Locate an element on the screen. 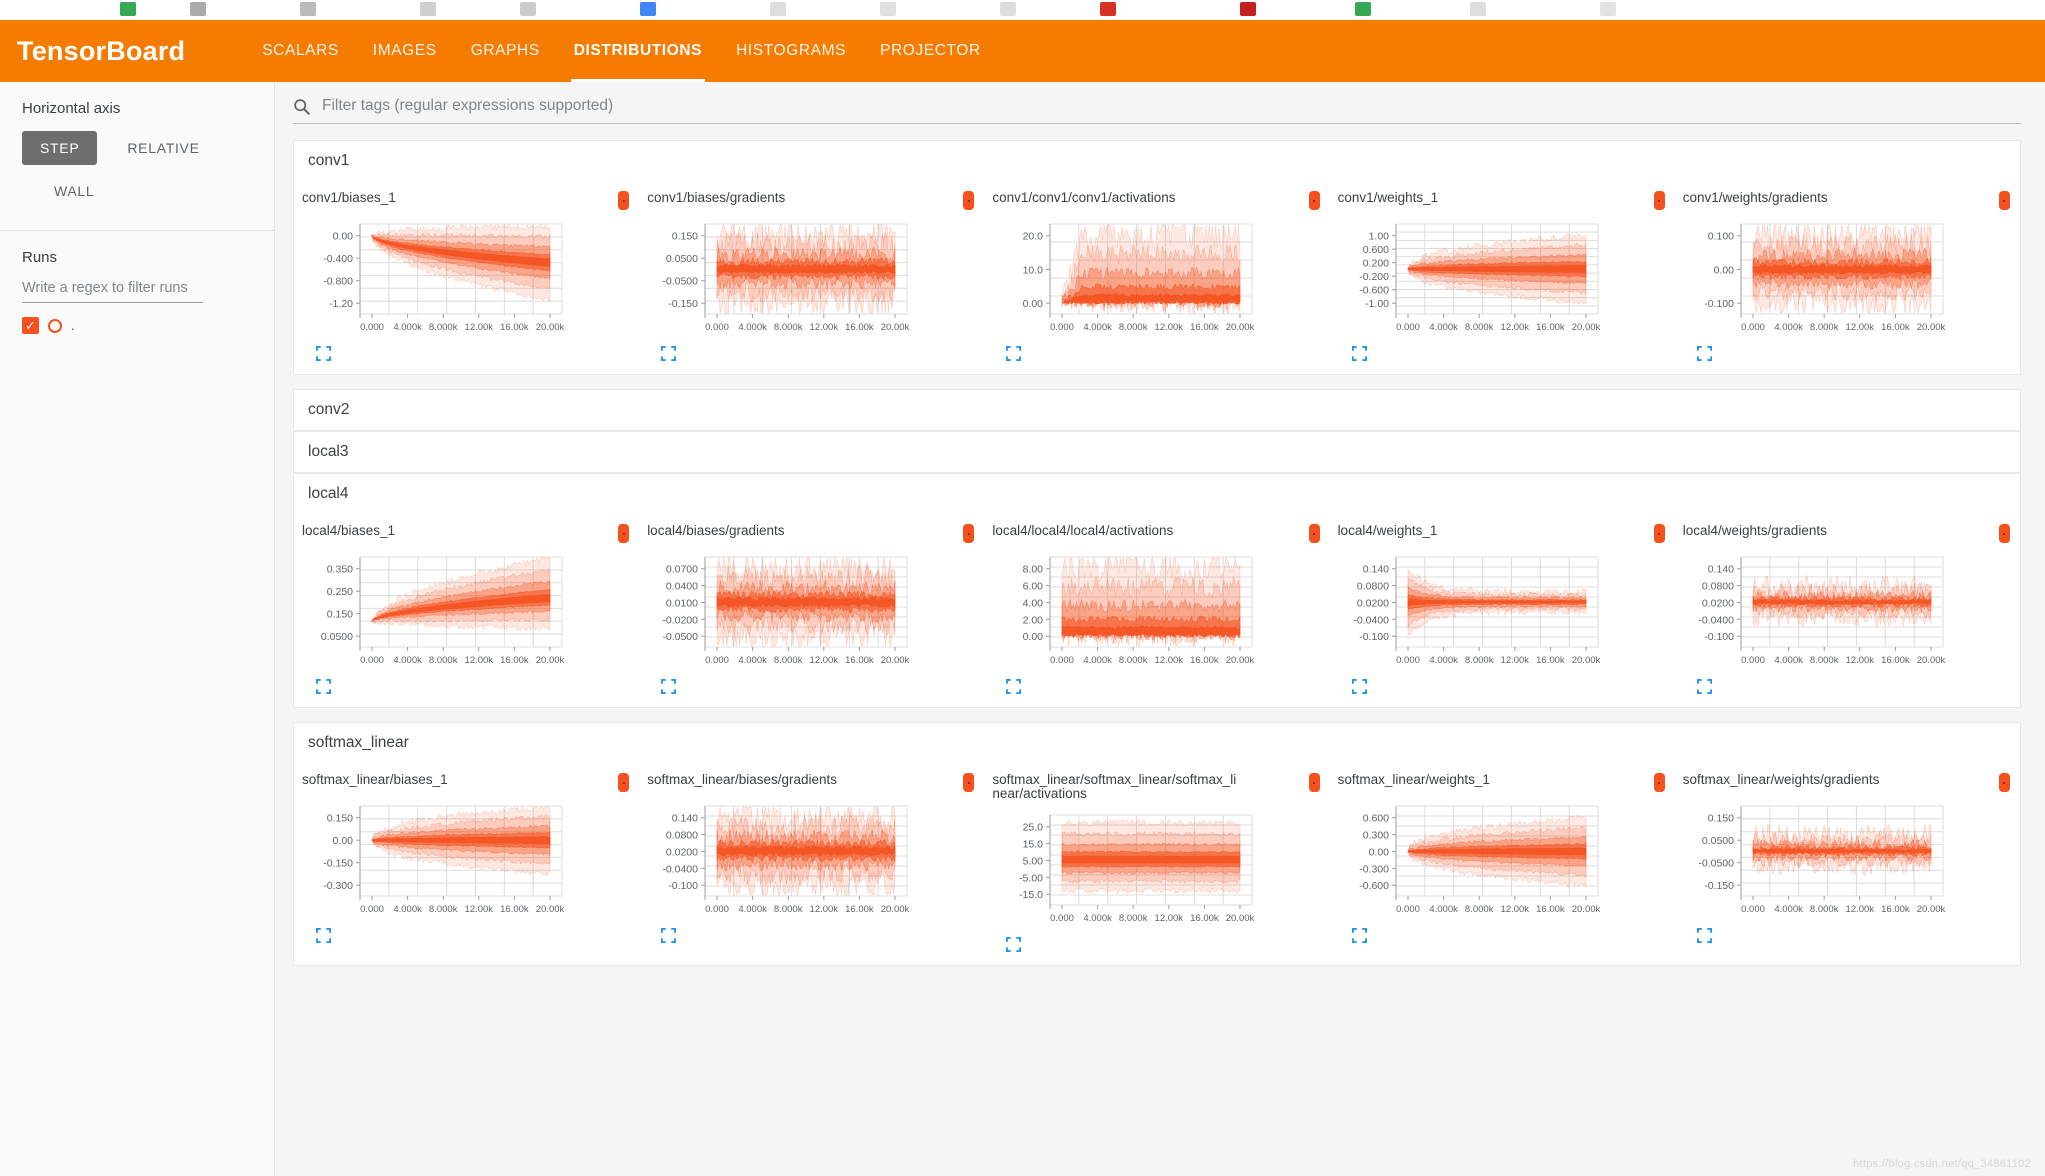  axis-option-step: STEP is located at coordinates (60, 148).